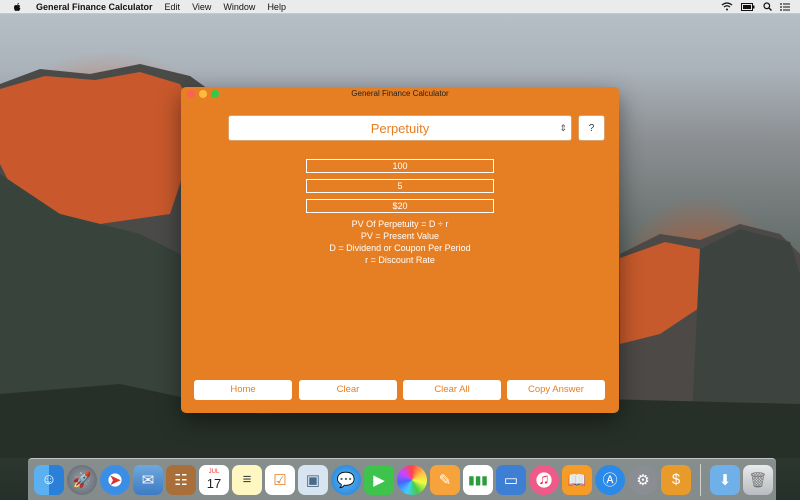 The image size is (800, 500). What do you see at coordinates (82, 479) in the screenshot?
I see `launchpad-icon: 🚀` at bounding box center [82, 479].